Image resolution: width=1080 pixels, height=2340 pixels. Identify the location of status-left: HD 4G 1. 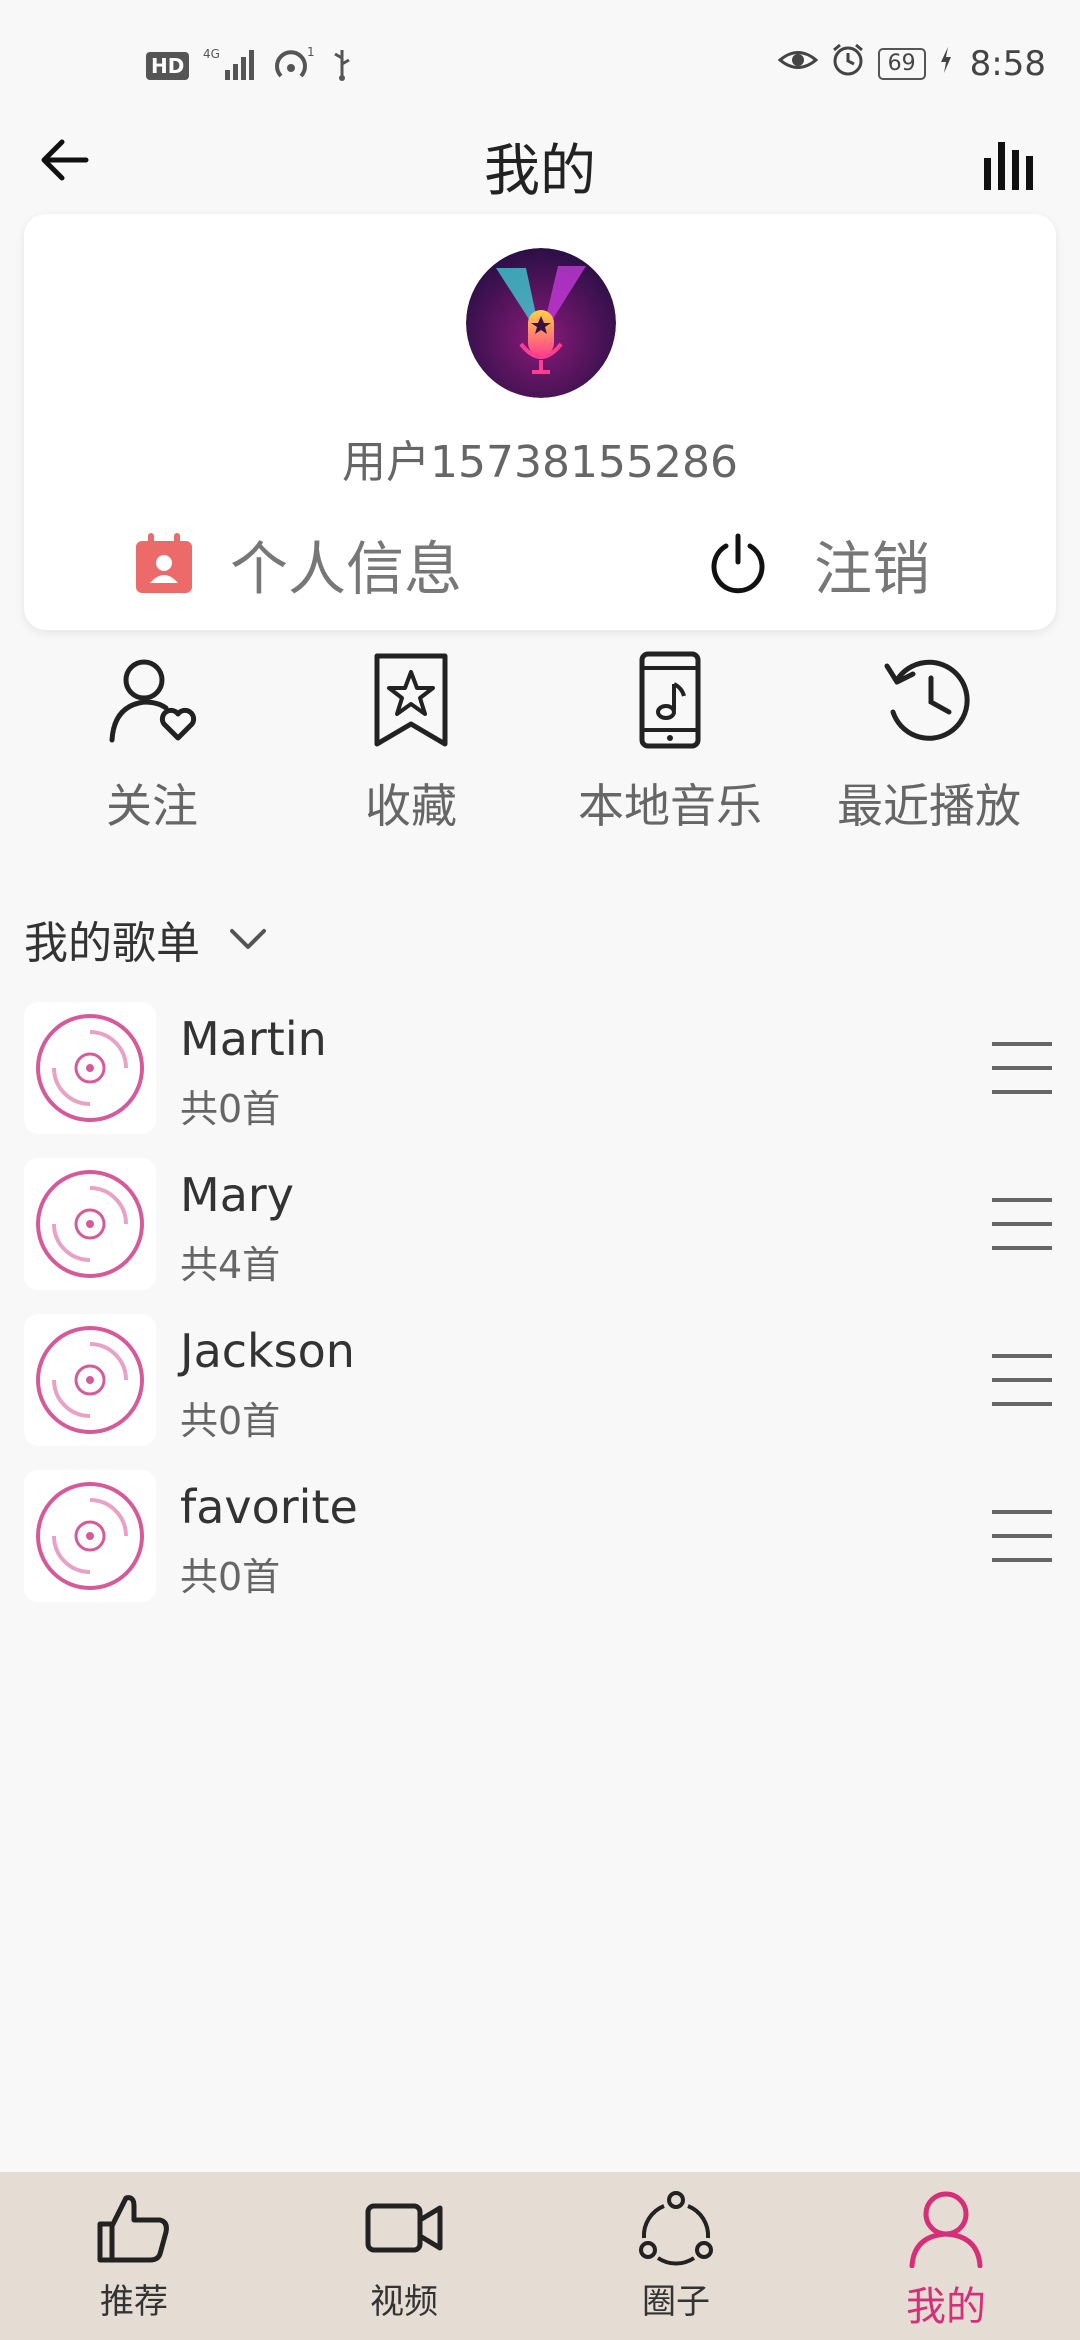
(249, 65).